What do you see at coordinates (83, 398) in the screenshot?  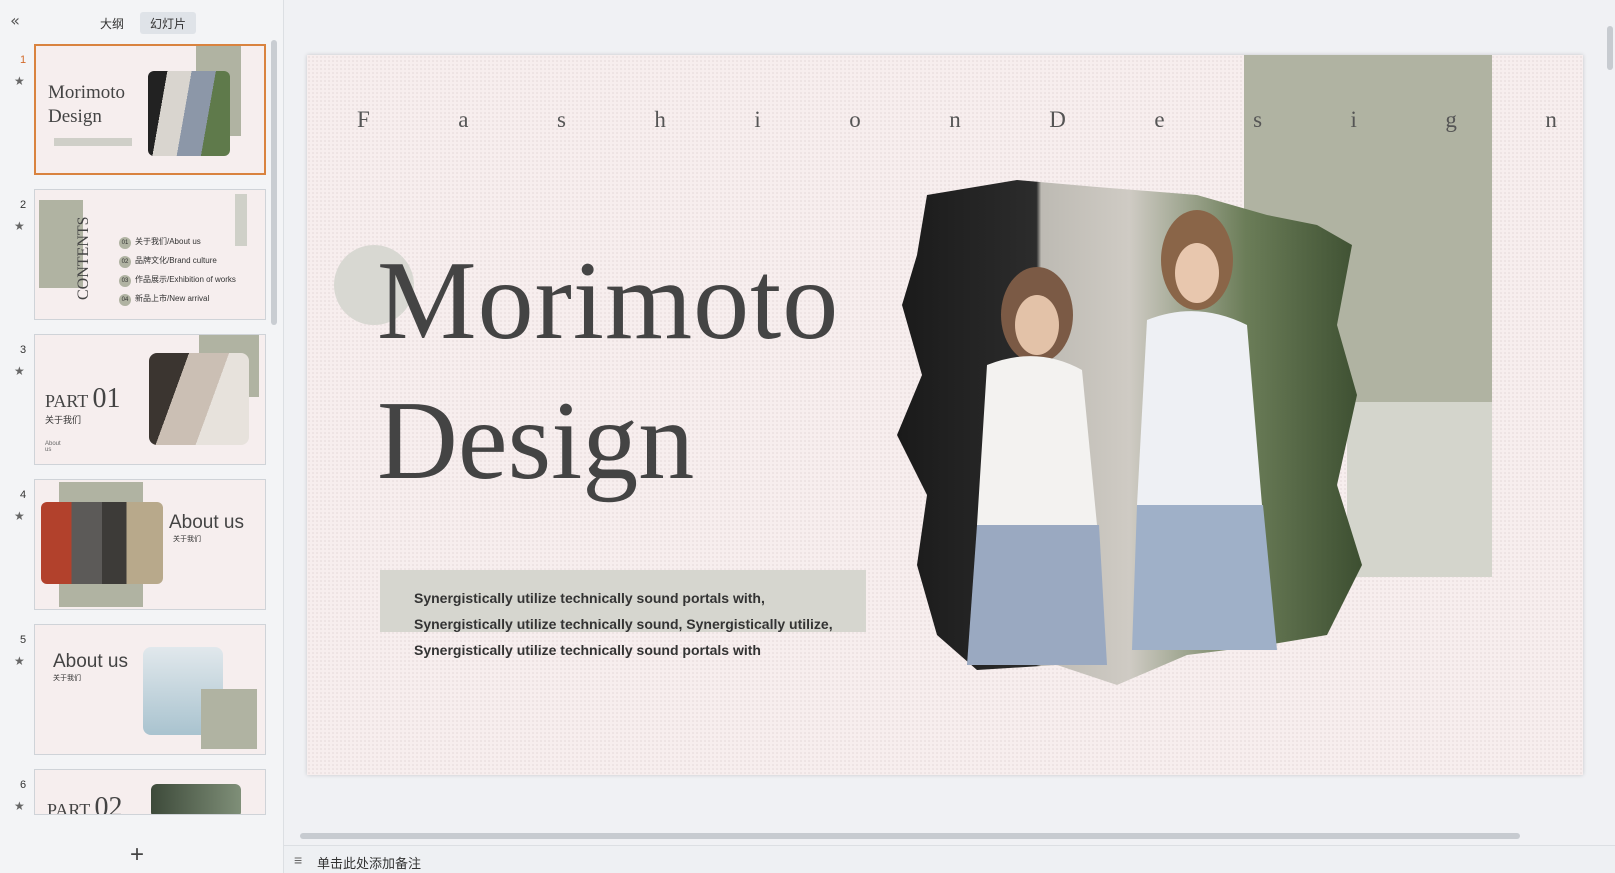 I see `thumb-part: PART 01` at bounding box center [83, 398].